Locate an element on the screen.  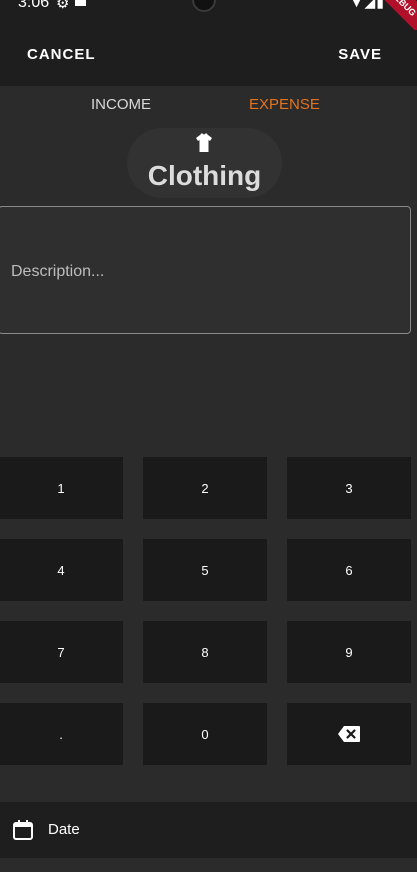
key-1: 1 is located at coordinates (61, 488).